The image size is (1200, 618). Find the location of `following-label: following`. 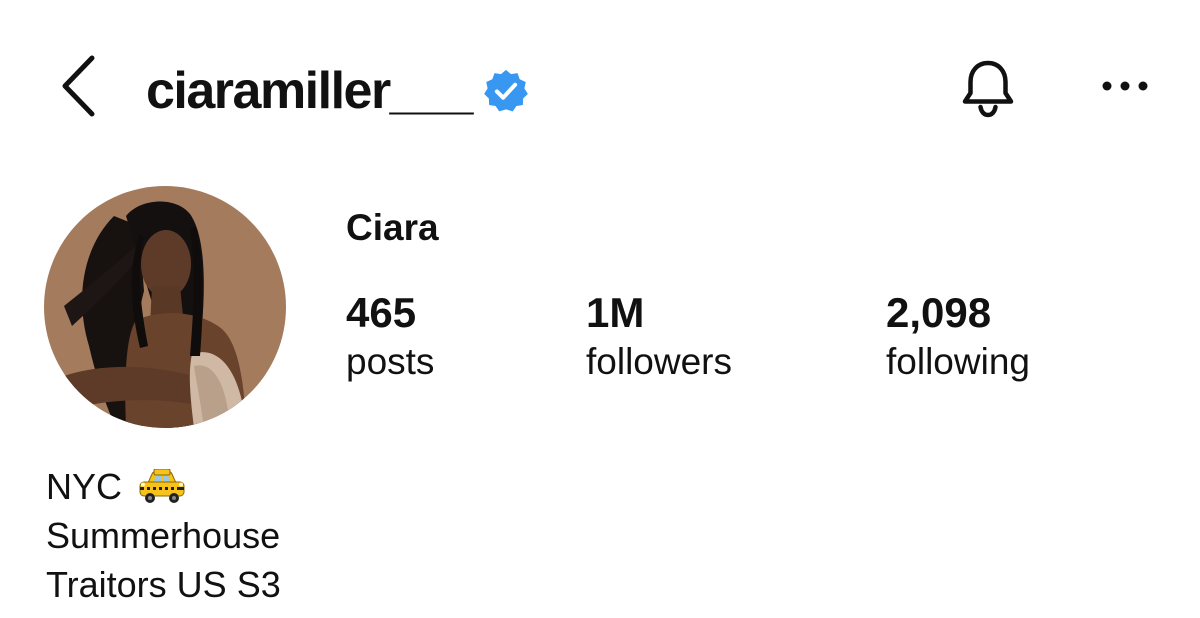

following-label: following is located at coordinates (958, 361).